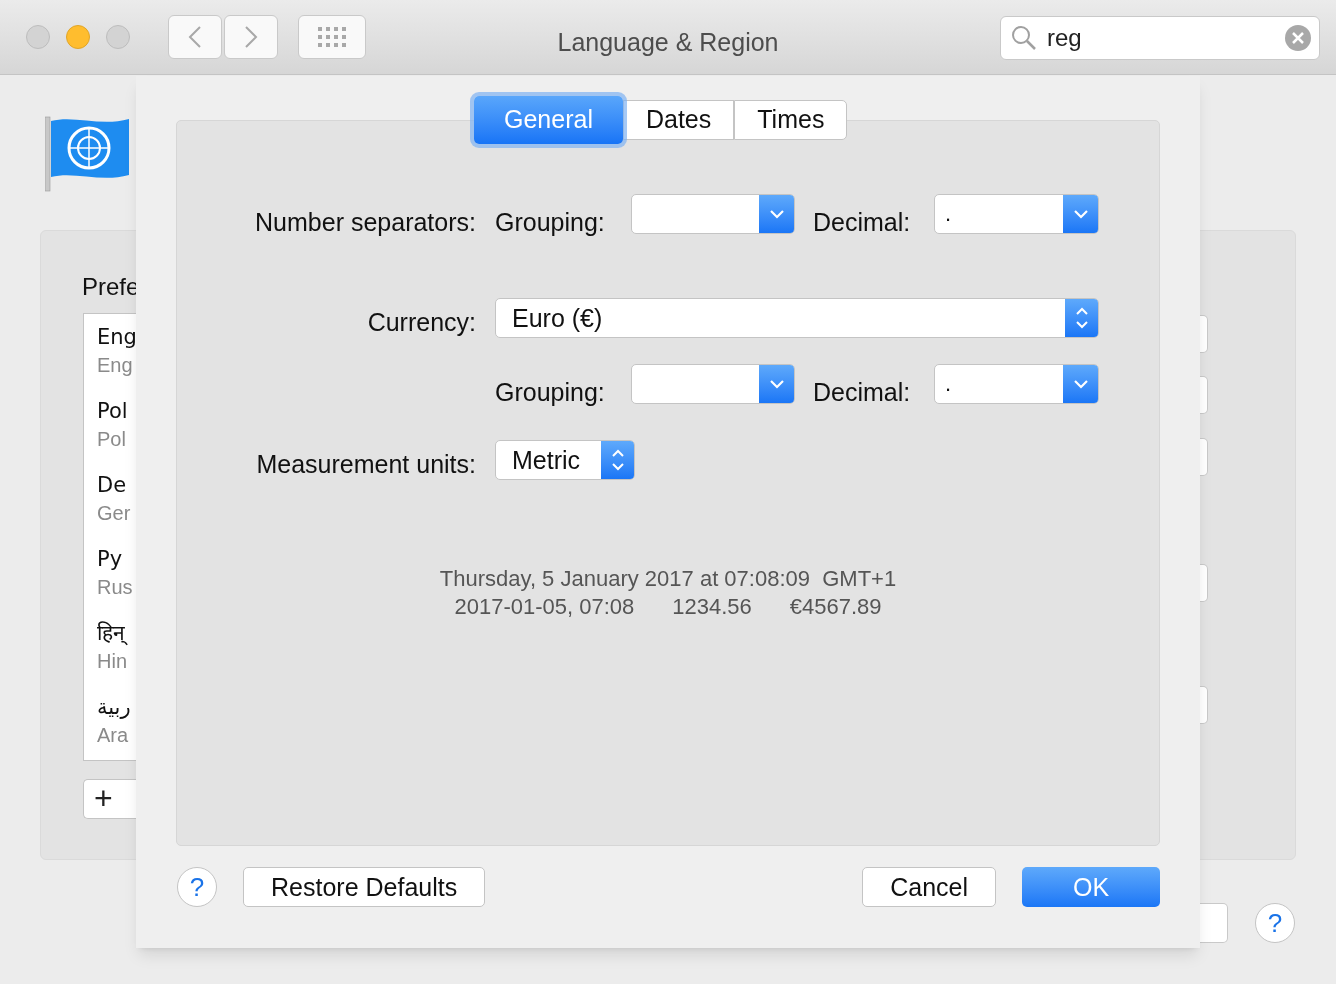 This screenshot has height=984, width=1336. What do you see at coordinates (116, 707) in the screenshot?
I see `language-name: ربية` at bounding box center [116, 707].